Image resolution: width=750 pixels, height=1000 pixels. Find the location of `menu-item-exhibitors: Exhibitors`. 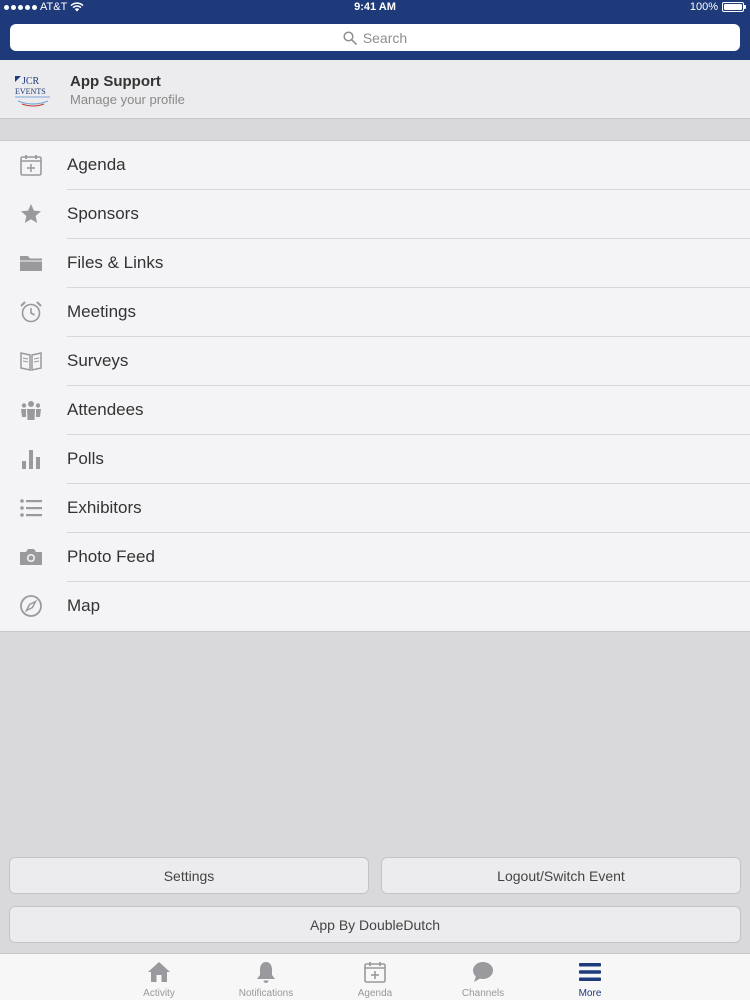

menu-item-exhibitors: Exhibitors is located at coordinates (375, 508).